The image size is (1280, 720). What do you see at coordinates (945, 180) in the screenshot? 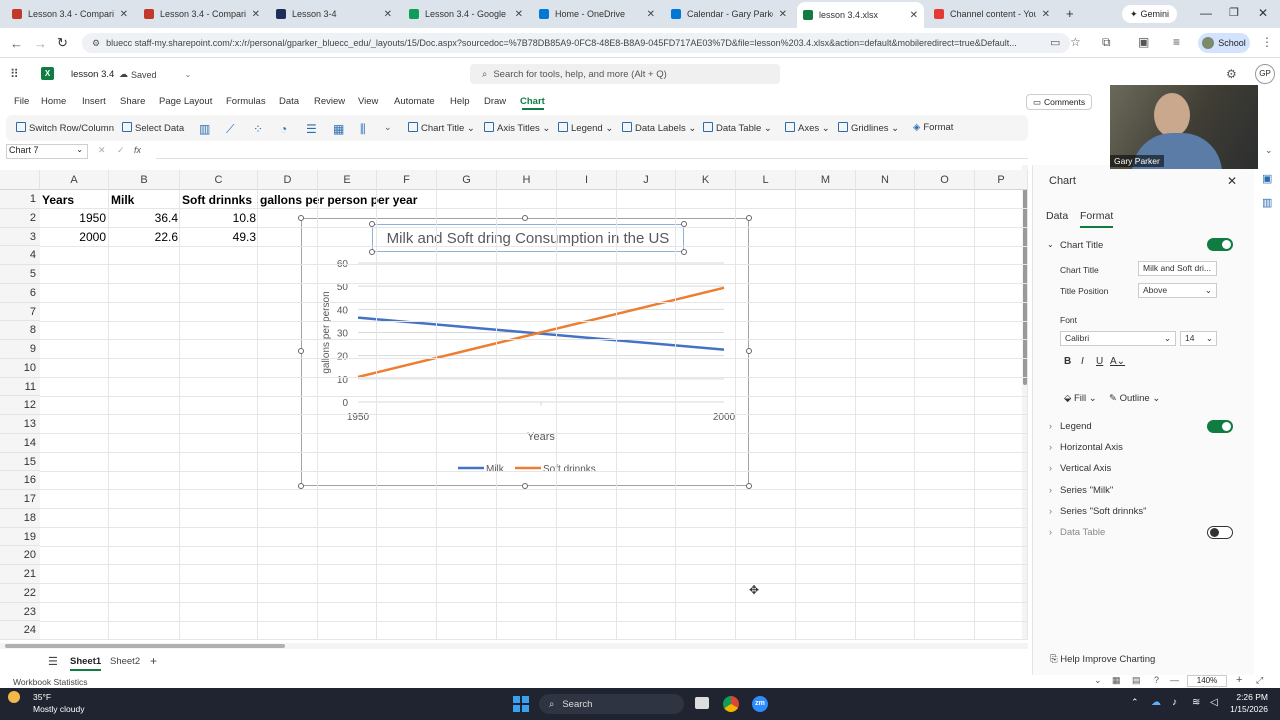
I see `column-header-o: O` at bounding box center [945, 180].